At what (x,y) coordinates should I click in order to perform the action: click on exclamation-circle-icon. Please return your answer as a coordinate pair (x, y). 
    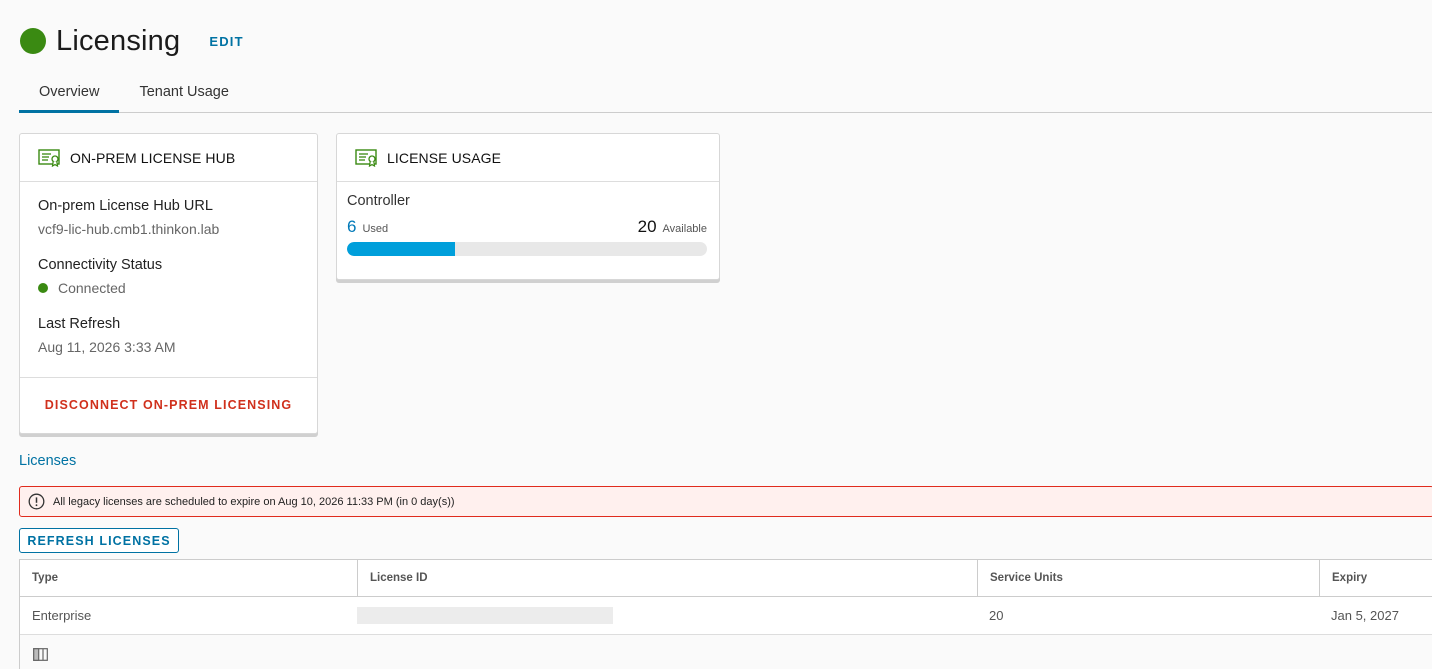
    Looking at the image, I should click on (36, 501).